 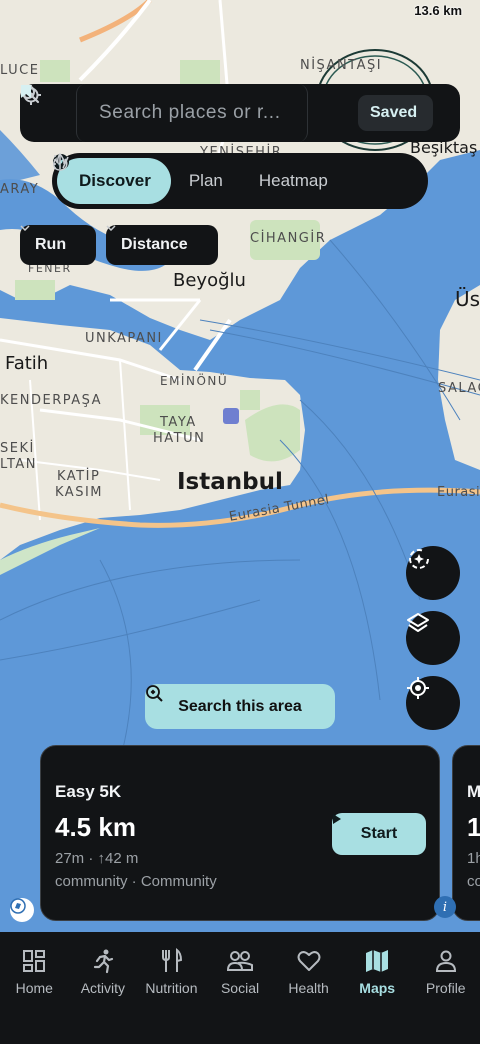 I want to click on nav-nutrition-label: Nutrition, so click(x=171, y=988).